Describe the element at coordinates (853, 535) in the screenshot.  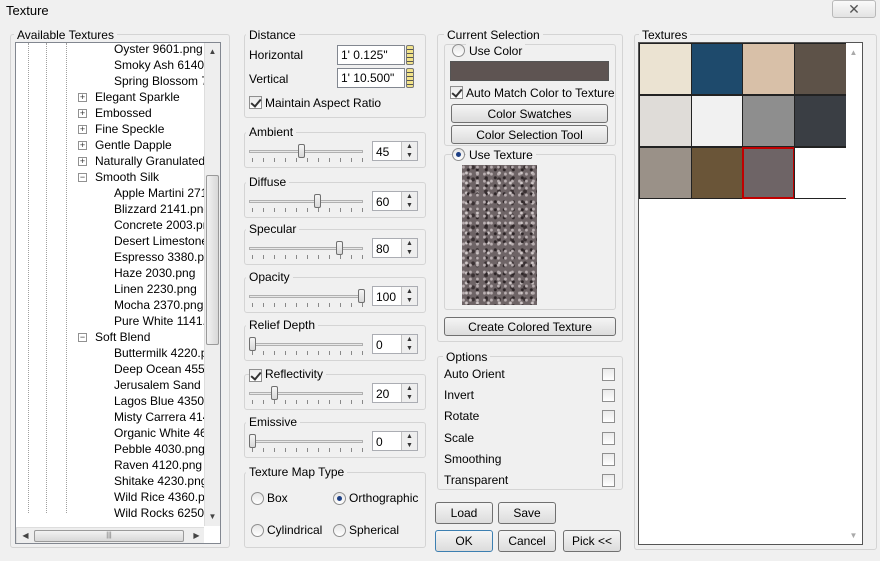
I see `textures-scroll-down-icon: ▼` at that location.